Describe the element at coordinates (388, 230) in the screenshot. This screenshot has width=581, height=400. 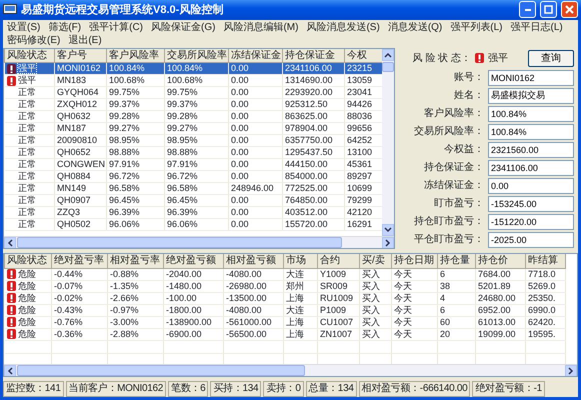
I see `scroll-down-button` at that location.